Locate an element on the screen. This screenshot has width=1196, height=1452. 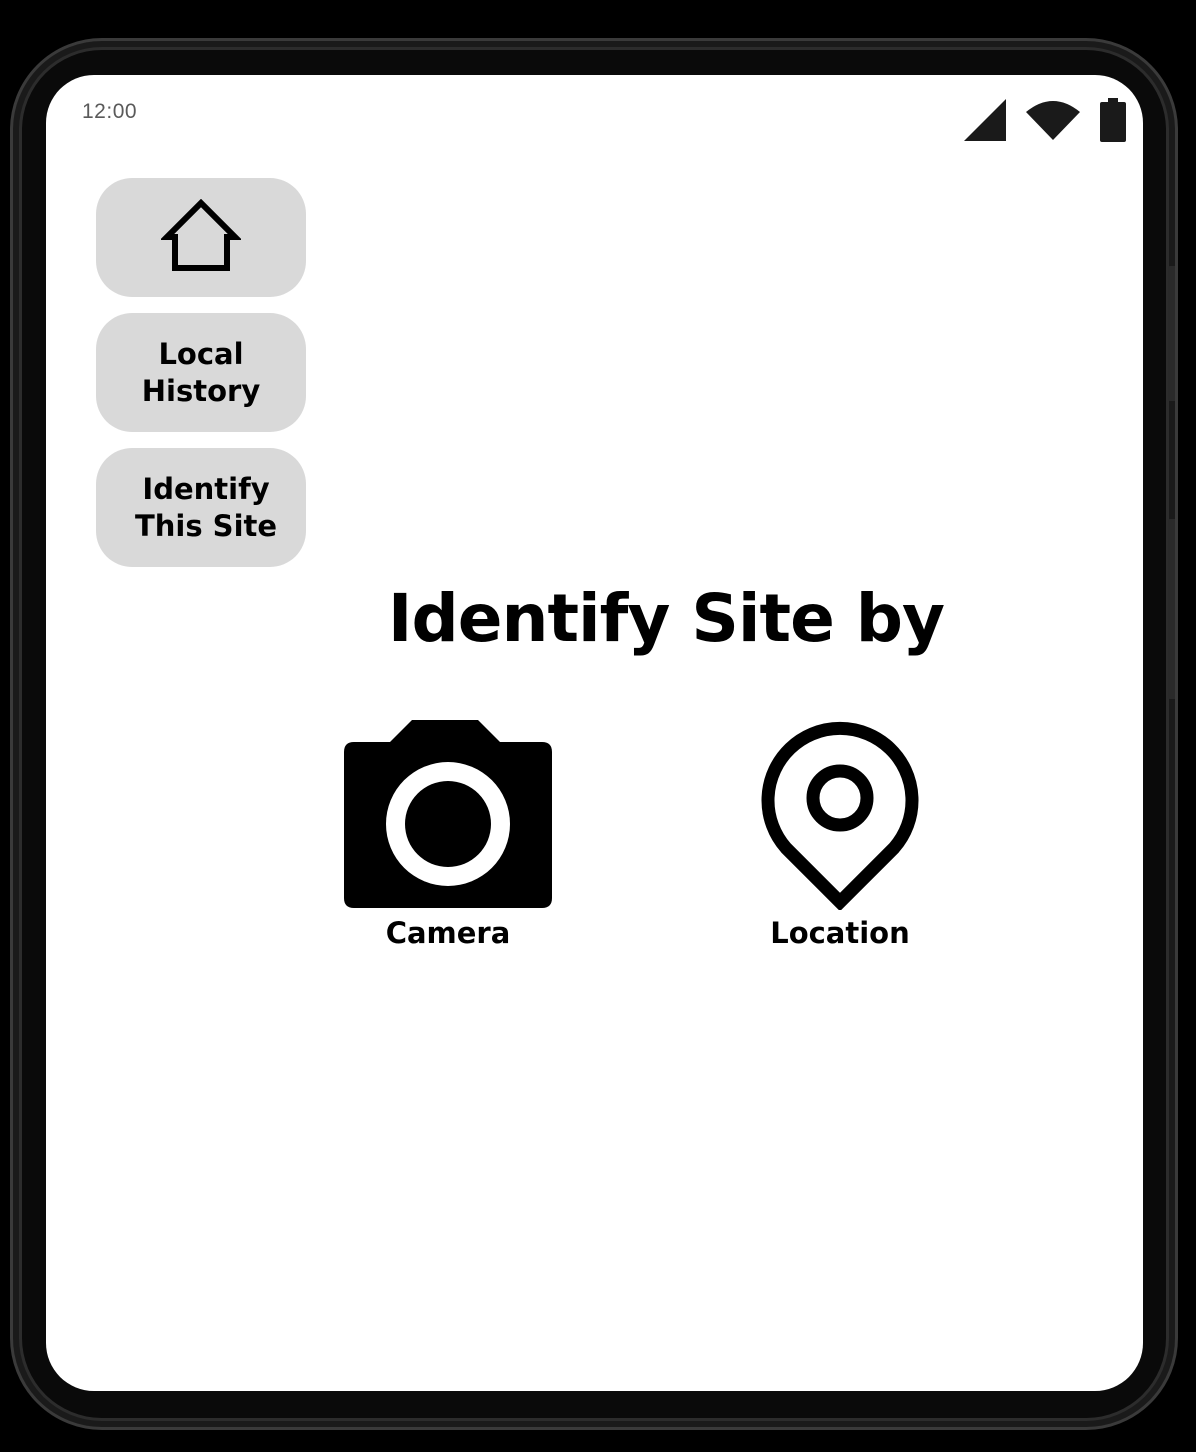
cellular-signal-icon is located at coordinates (985, 122).